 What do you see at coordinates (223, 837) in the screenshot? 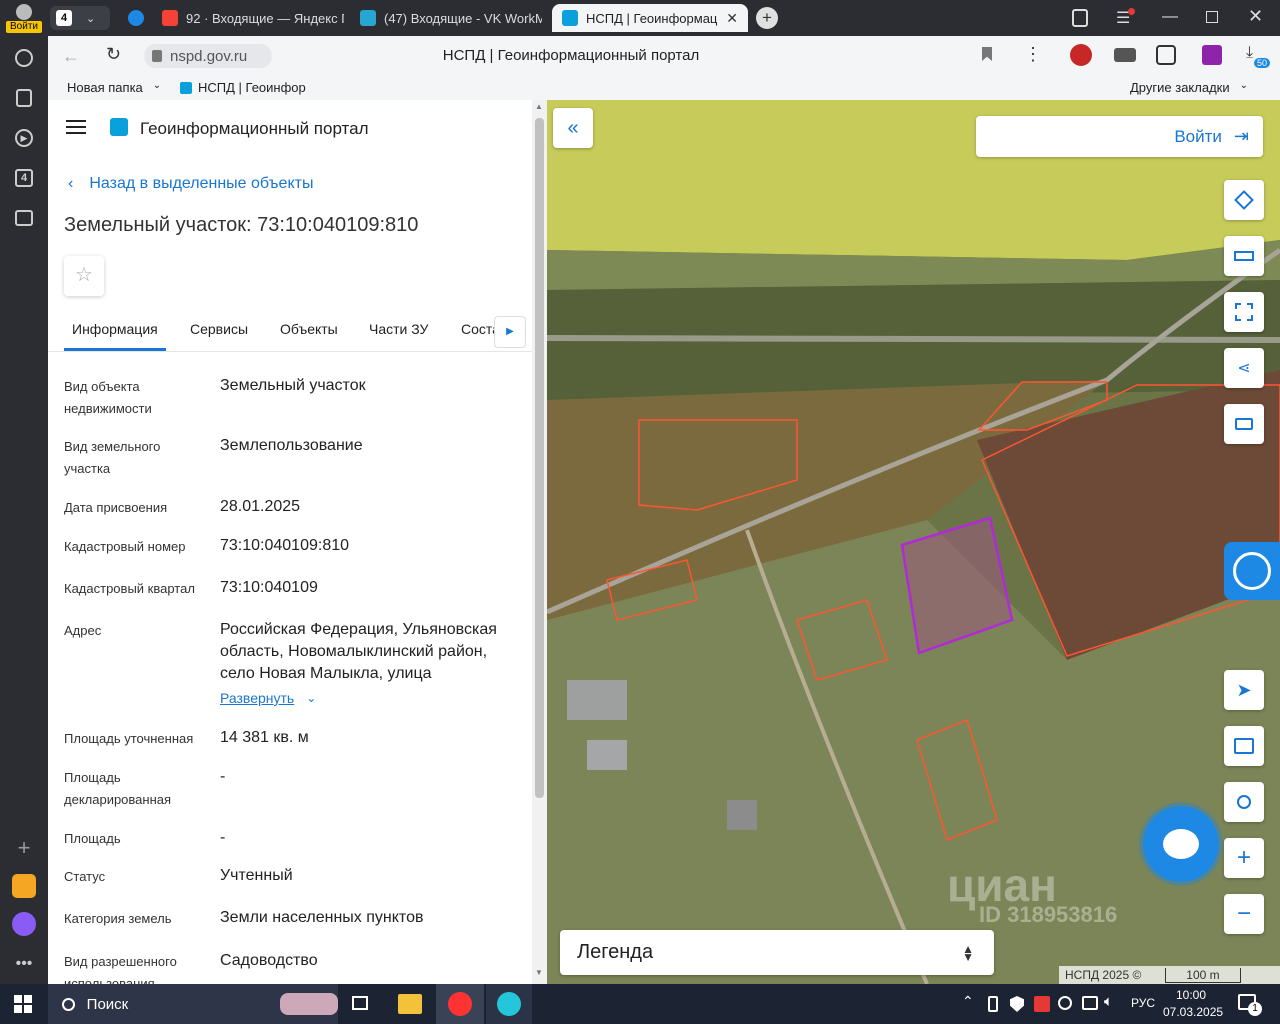
I see `field-value: -` at bounding box center [223, 837].